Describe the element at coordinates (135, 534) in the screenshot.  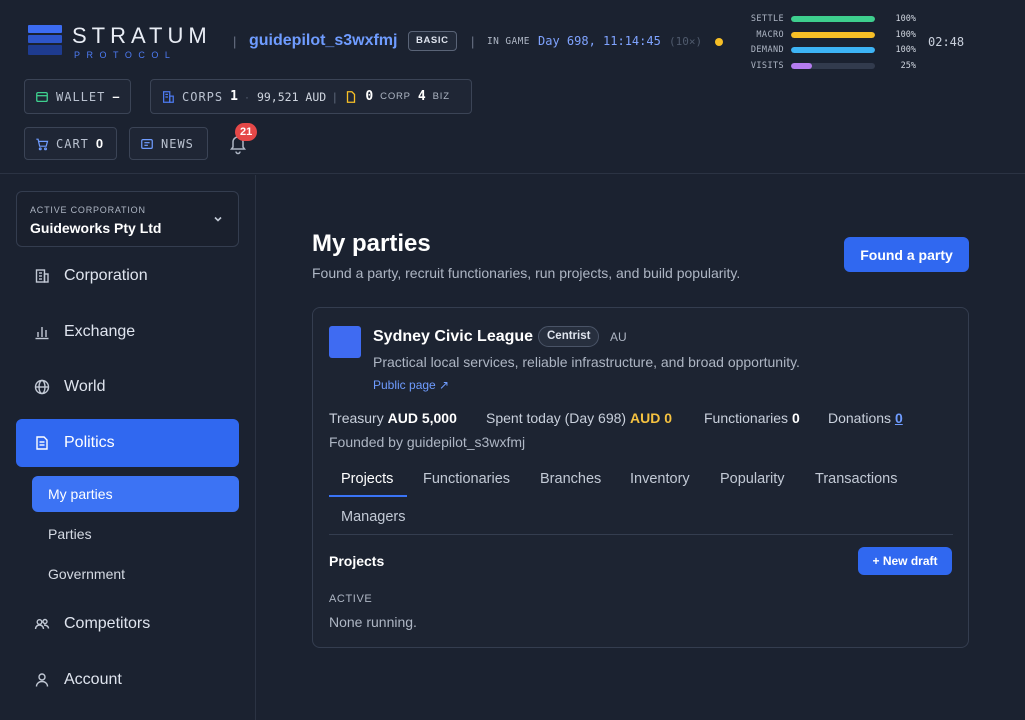
I see `sidebar-subitem-parties: Parties` at that location.